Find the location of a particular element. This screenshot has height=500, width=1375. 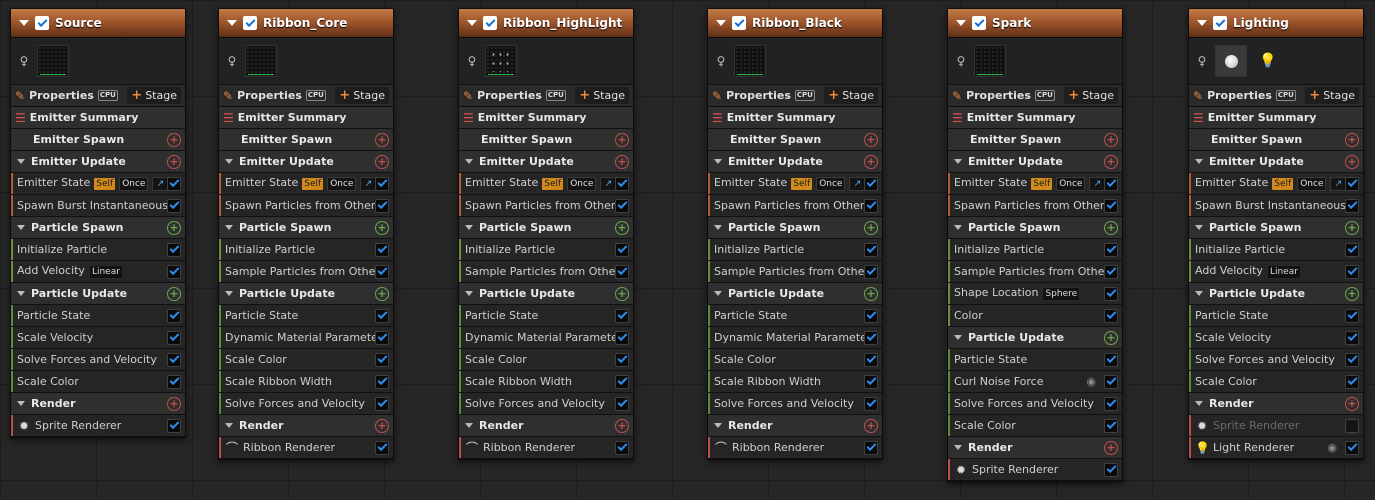

module-color: Color is located at coordinates (1035, 316).